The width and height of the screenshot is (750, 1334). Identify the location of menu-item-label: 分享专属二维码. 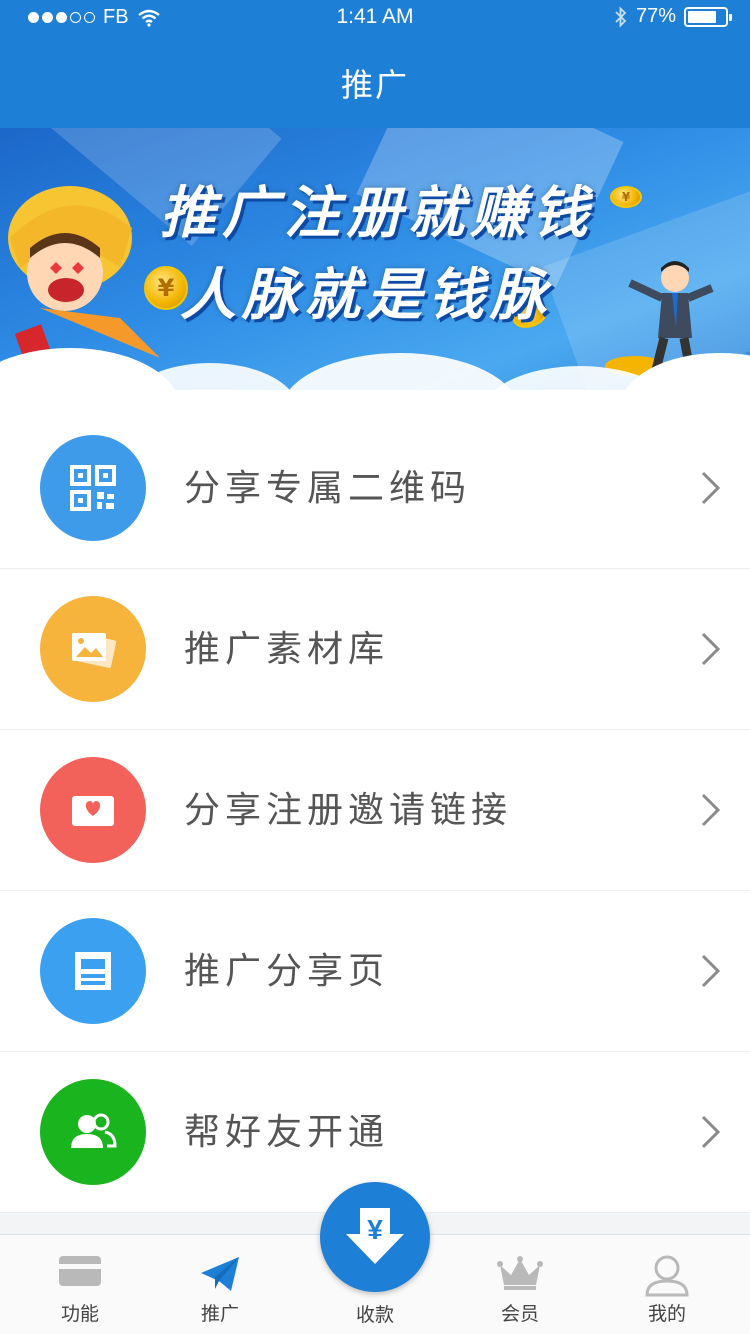
(328, 488).